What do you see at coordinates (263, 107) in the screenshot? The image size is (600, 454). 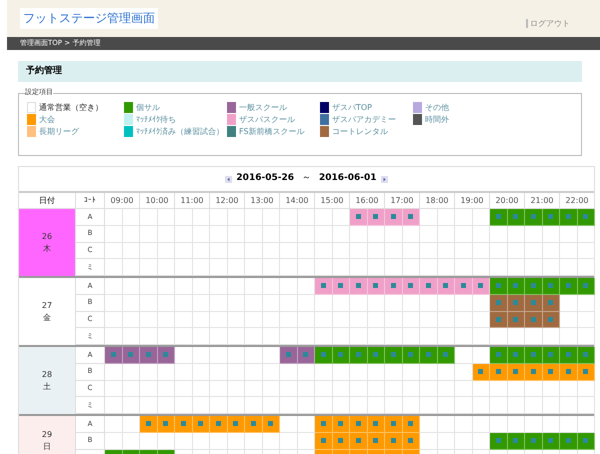 I see `legend-label: 一般スクール` at bounding box center [263, 107].